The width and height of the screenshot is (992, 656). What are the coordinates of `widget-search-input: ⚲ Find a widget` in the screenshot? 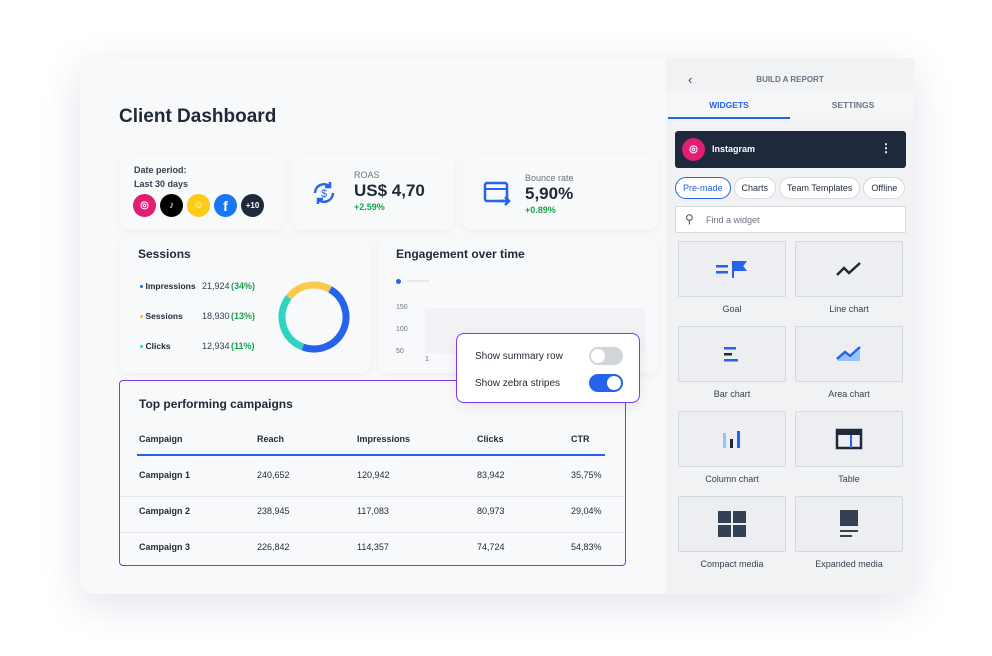 It's located at (790, 219).